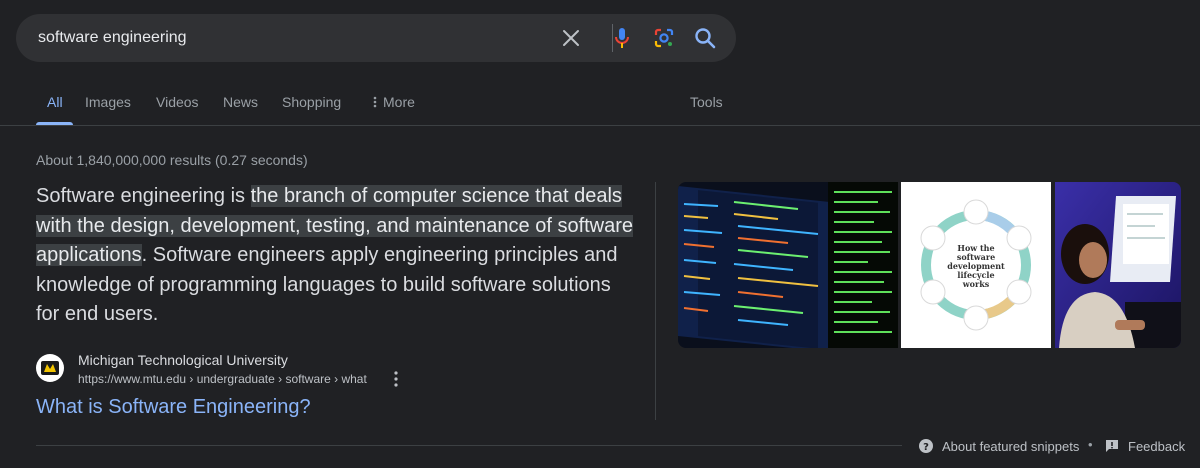  What do you see at coordinates (396, 379) in the screenshot?
I see `more-options-icon` at bounding box center [396, 379].